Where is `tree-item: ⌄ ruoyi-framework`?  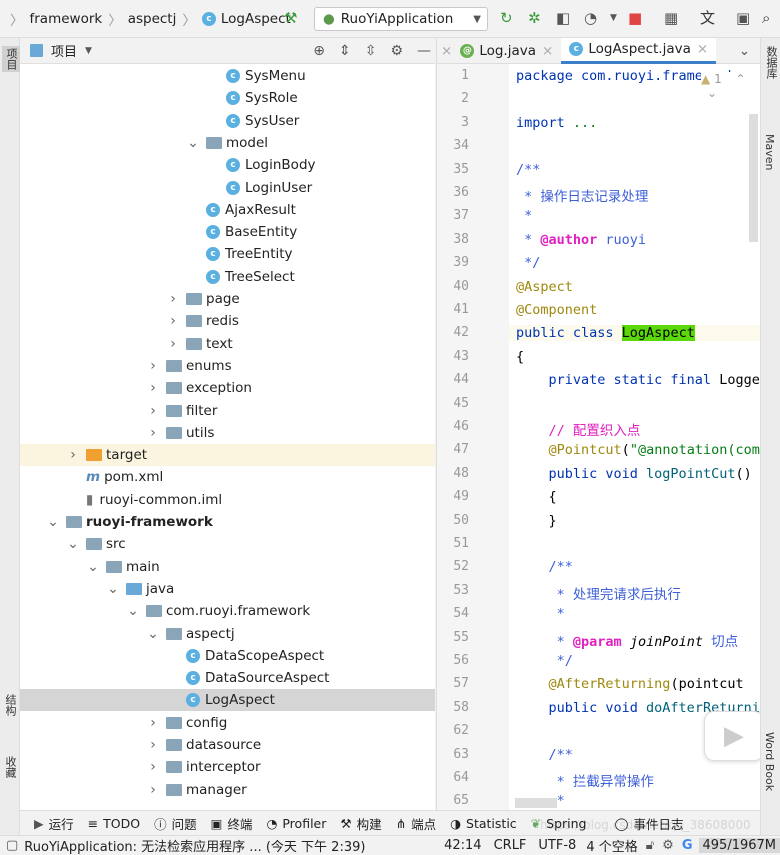
tree-item: ⌄ ruoyi-framework is located at coordinates (227, 522).